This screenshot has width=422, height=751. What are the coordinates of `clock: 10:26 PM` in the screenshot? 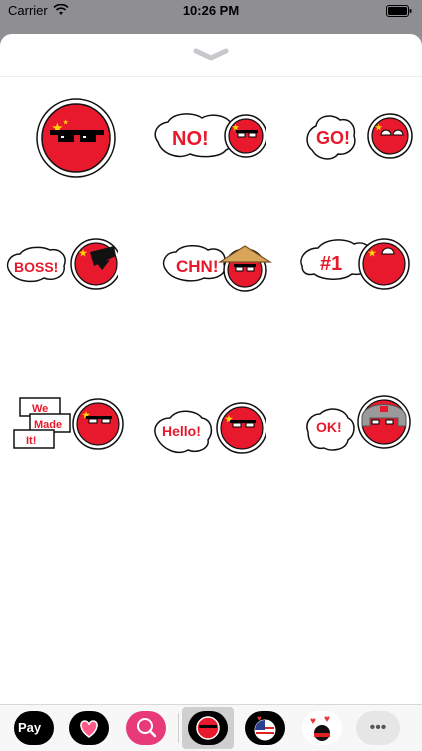 It's located at (211, 10).